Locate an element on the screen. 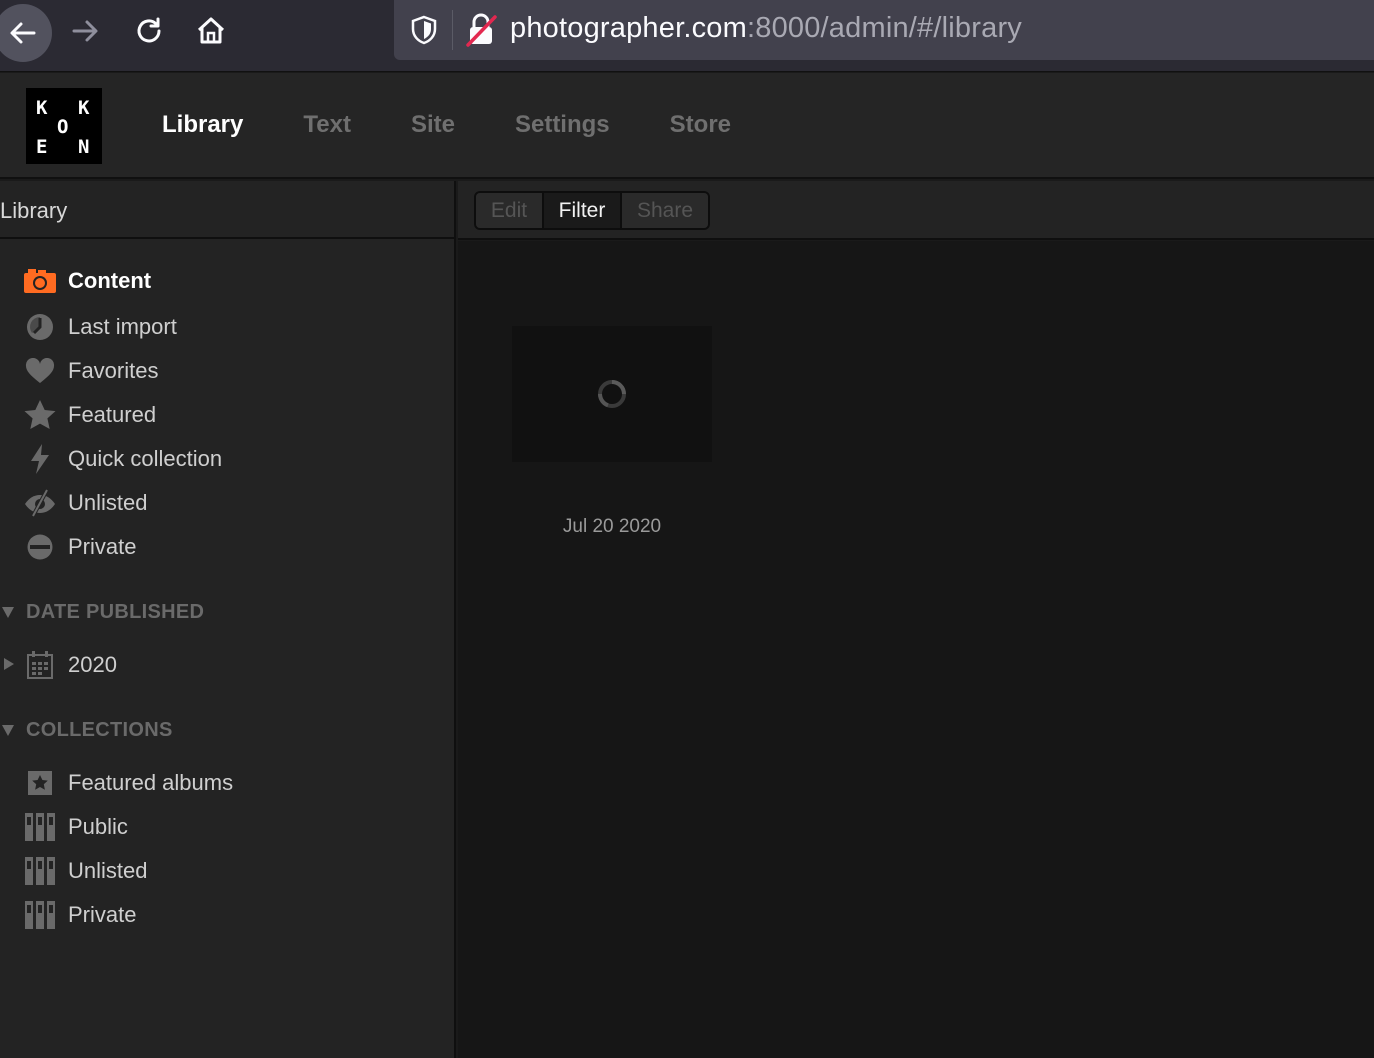 The height and width of the screenshot is (1058, 1374). insecure-lock-icon is located at coordinates (481, 30).